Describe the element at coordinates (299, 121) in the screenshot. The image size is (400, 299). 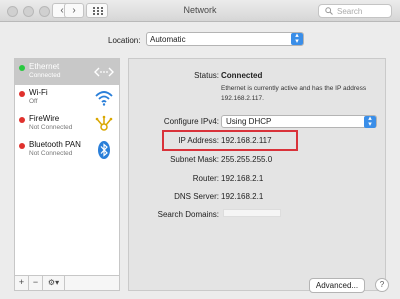
I see `configure-ipv4-select: Using DHCP ▴ ▾` at that location.